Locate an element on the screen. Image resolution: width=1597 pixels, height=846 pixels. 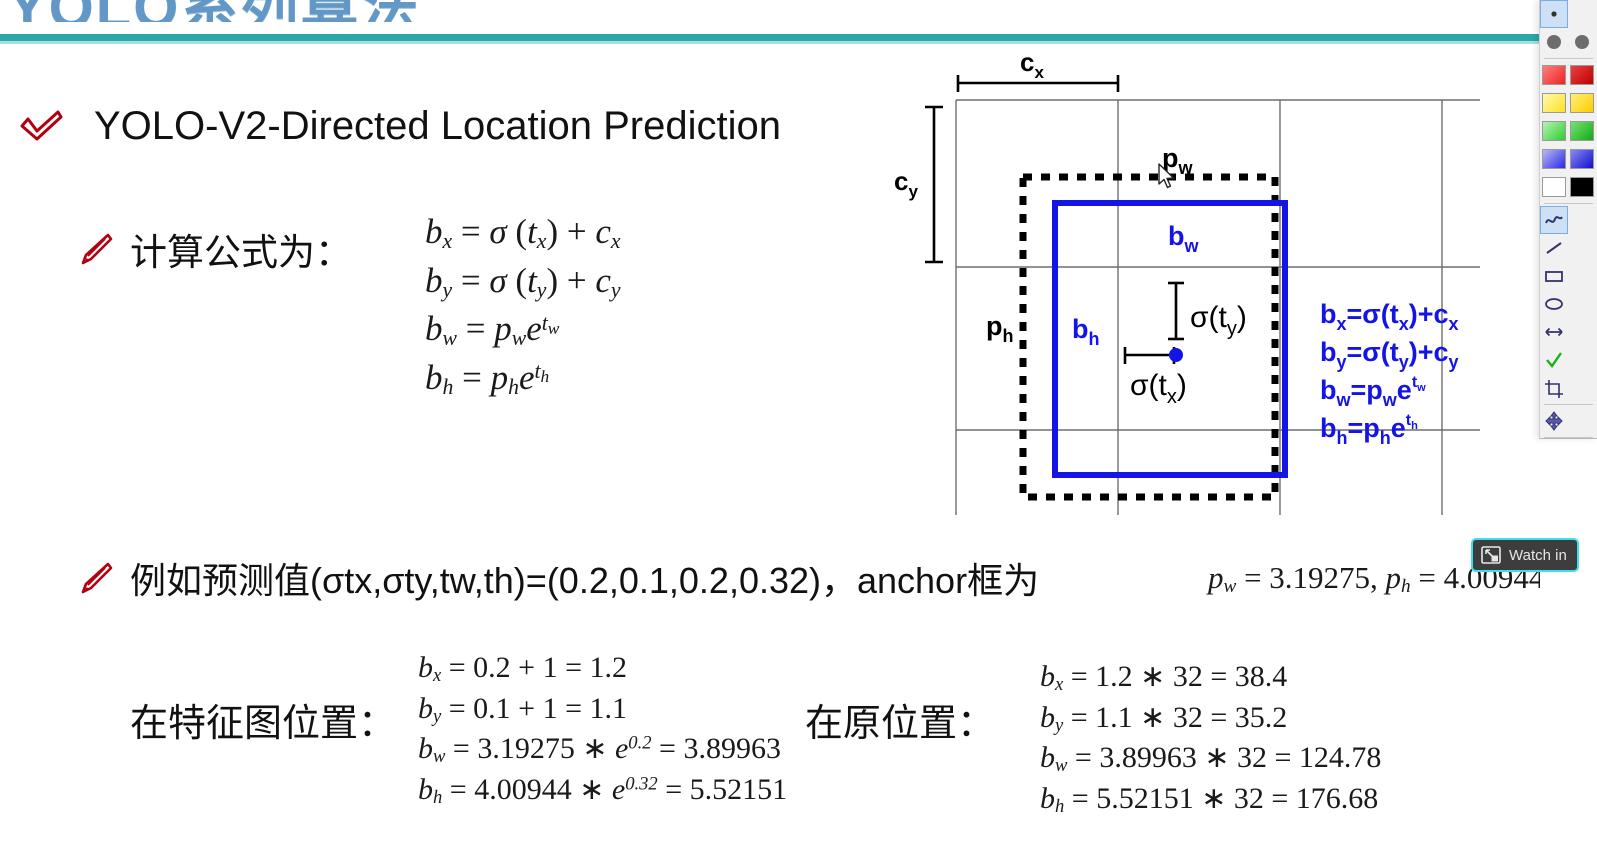
slide-title-clip: YOLO系列算法 is located at coordinates (770, 11).